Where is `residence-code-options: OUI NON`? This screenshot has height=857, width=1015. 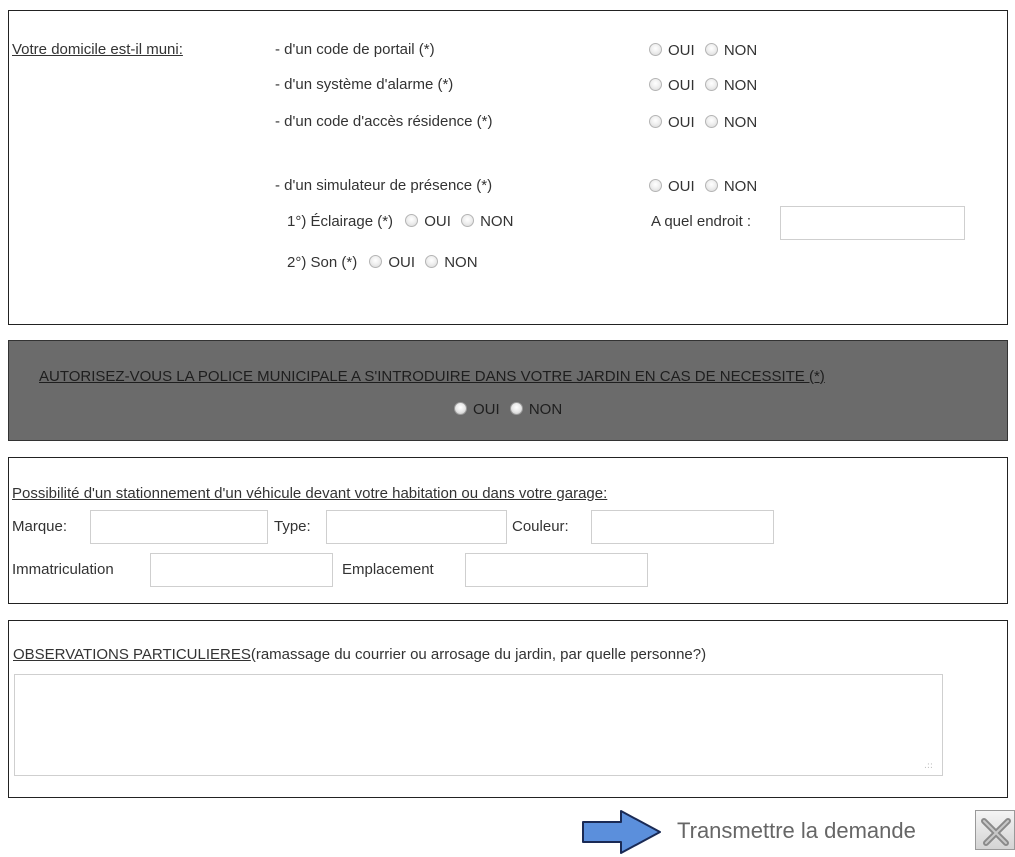
residence-code-options: OUI NON is located at coordinates (706, 122).